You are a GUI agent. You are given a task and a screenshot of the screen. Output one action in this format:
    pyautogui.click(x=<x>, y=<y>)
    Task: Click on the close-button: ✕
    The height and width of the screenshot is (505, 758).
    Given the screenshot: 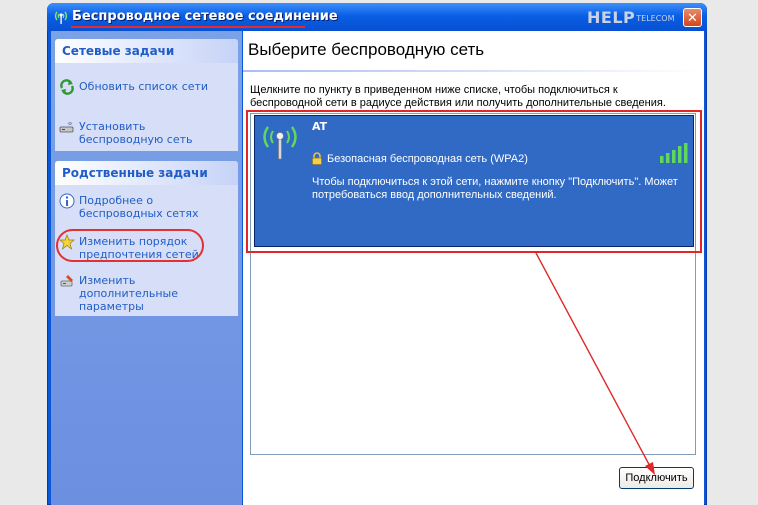 What is the action you would take?
    pyautogui.click(x=692, y=17)
    